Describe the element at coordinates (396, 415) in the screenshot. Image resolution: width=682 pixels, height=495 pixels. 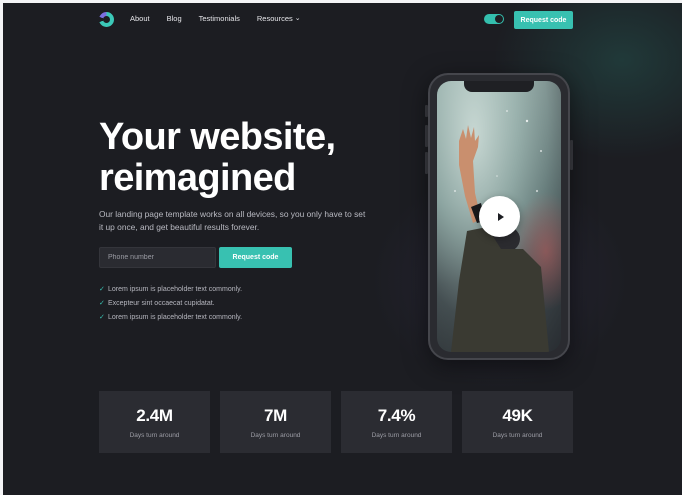
I see `stat-value: 7.4%` at that location.